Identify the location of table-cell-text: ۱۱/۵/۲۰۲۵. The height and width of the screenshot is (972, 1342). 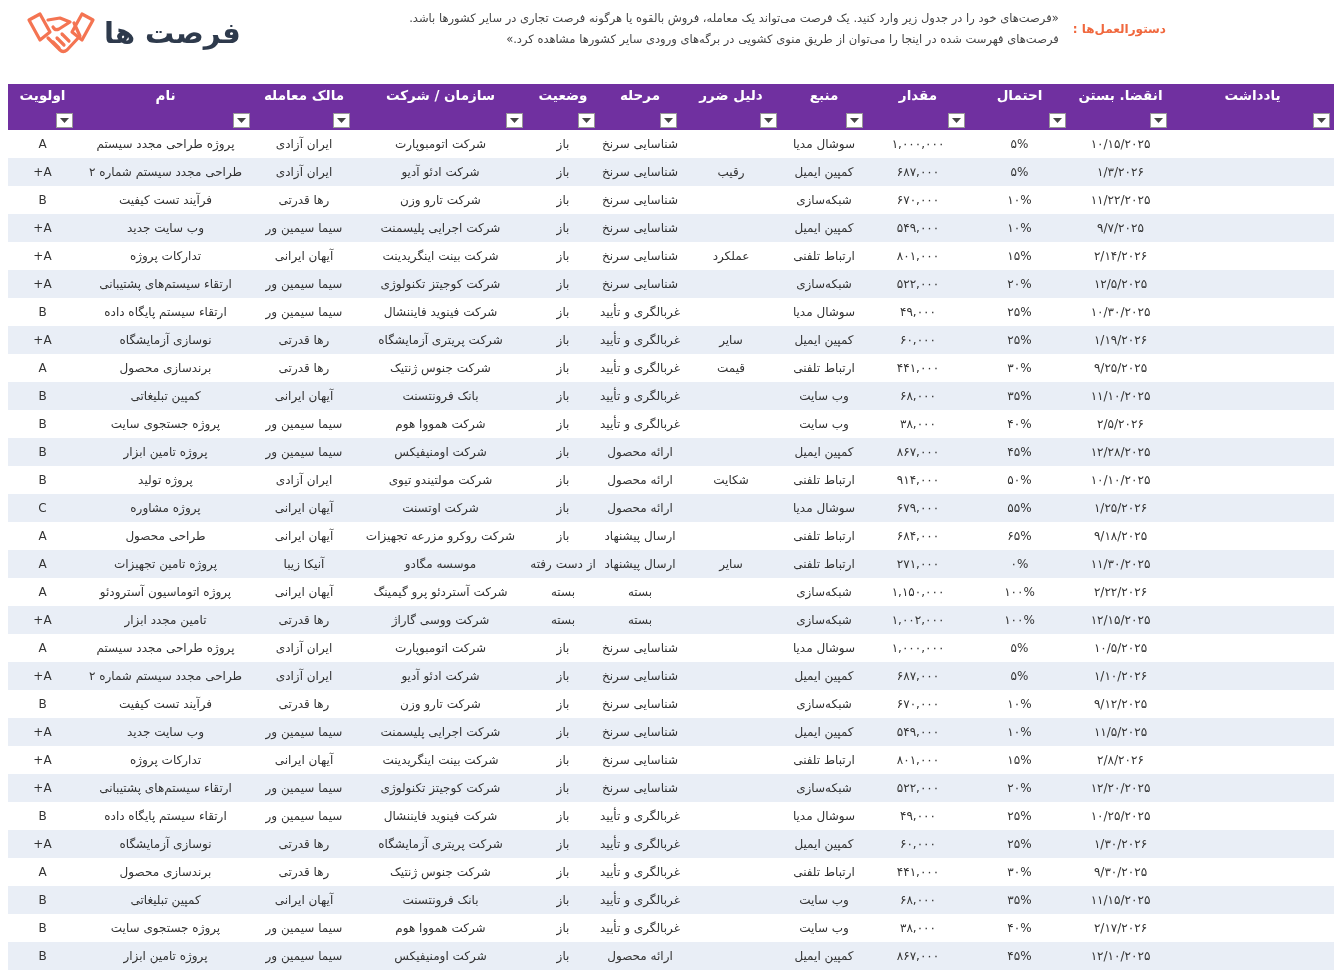
(1120, 732).